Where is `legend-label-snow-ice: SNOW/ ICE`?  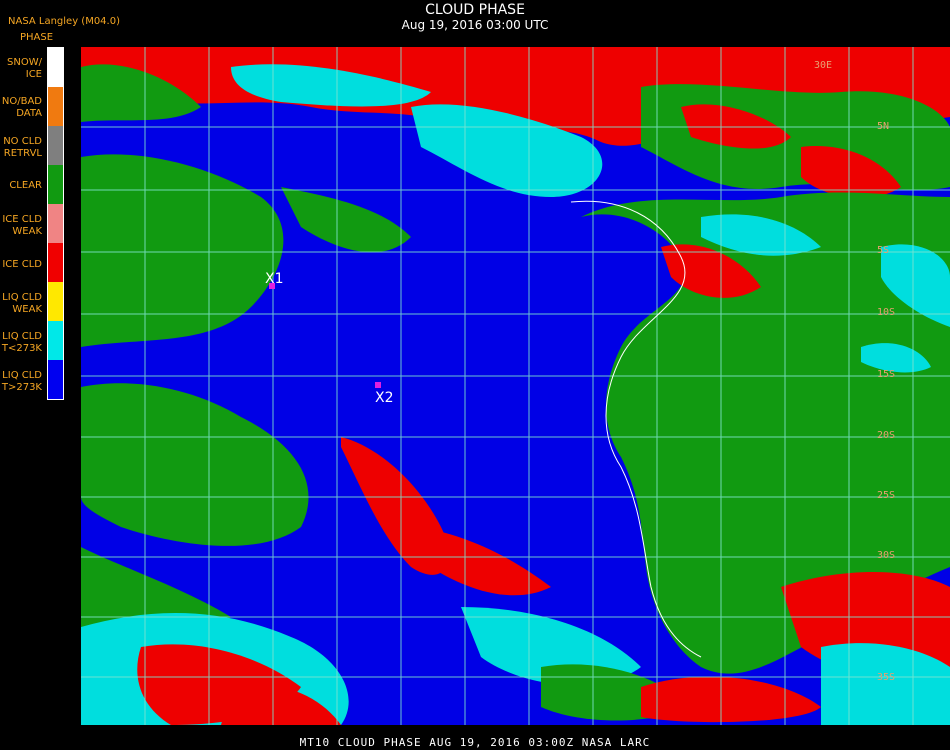 legend-label-snow-ice: SNOW/ ICE is located at coordinates (24, 68).